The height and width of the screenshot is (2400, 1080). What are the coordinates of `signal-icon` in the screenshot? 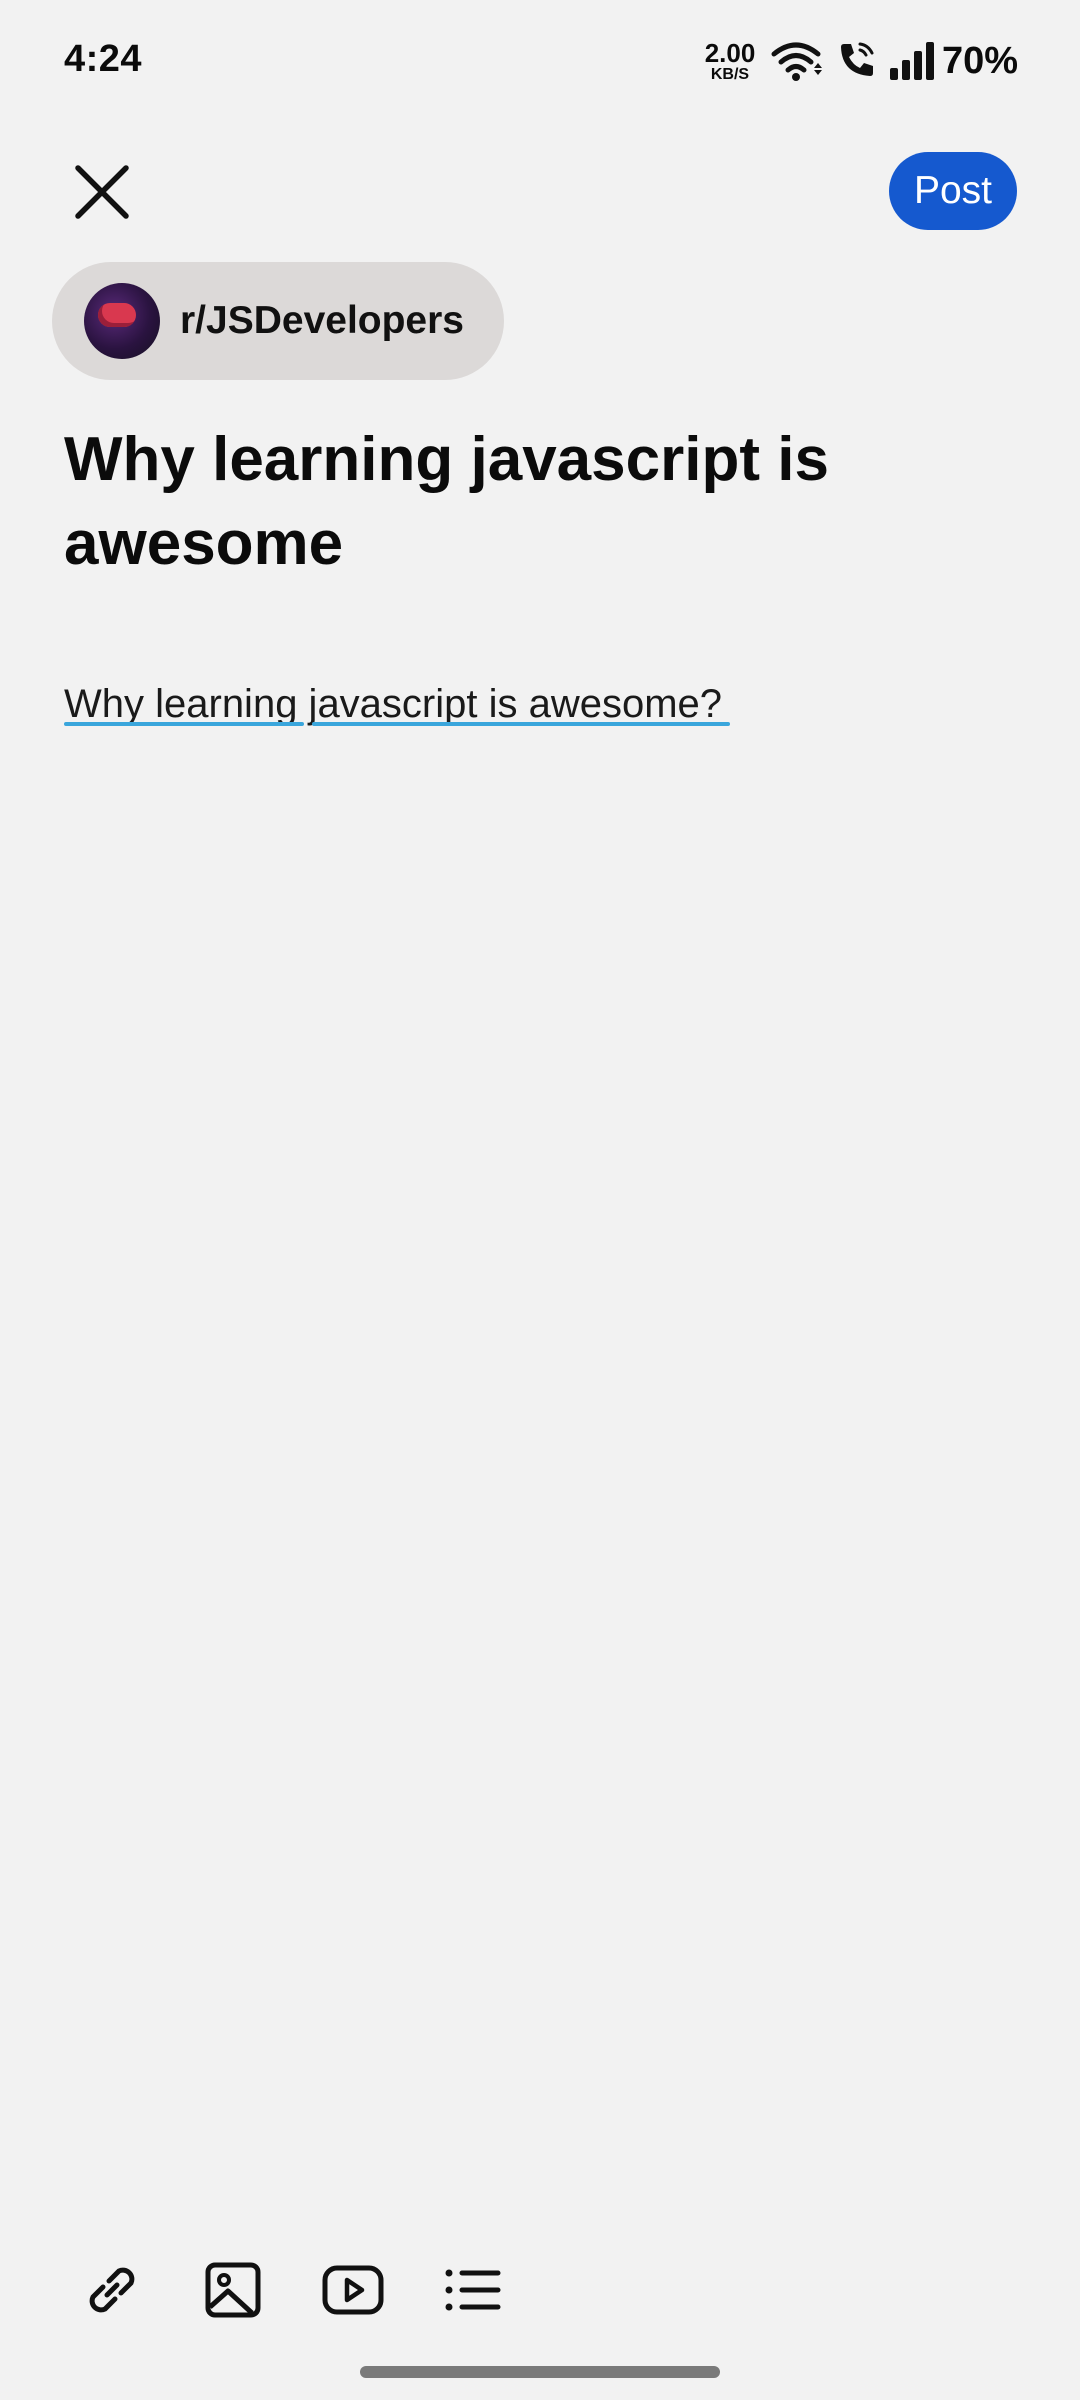 It's located at (912, 61).